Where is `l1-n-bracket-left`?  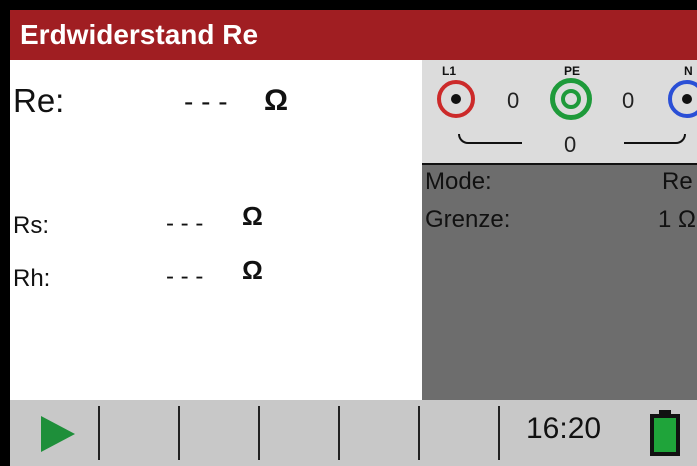
l1-n-bracket-left is located at coordinates (490, 139).